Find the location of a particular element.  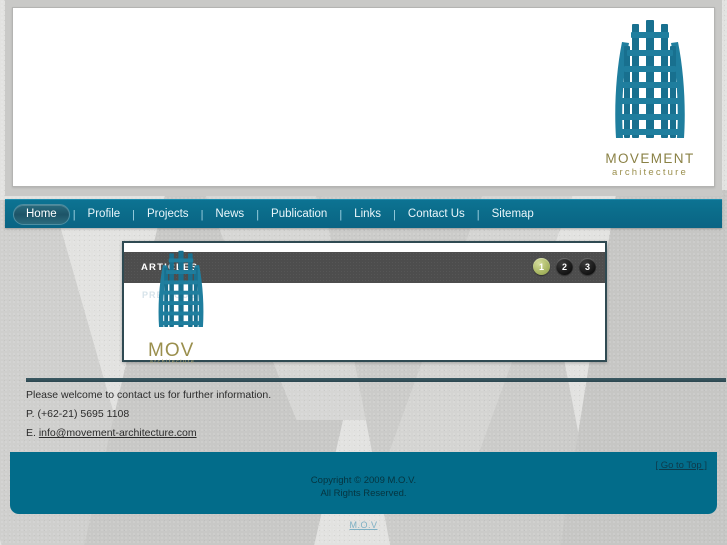

contact-email-line: E. info@movement-architecture.com is located at coordinates (365, 433).